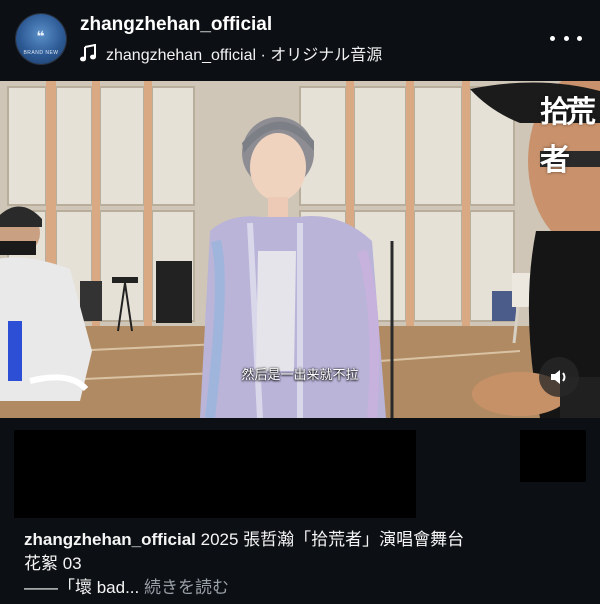 This screenshot has height=604, width=600. What do you see at coordinates (244, 55) in the screenshot?
I see `audio-label: zhangzhehan_official · オリジナル音源` at bounding box center [244, 55].